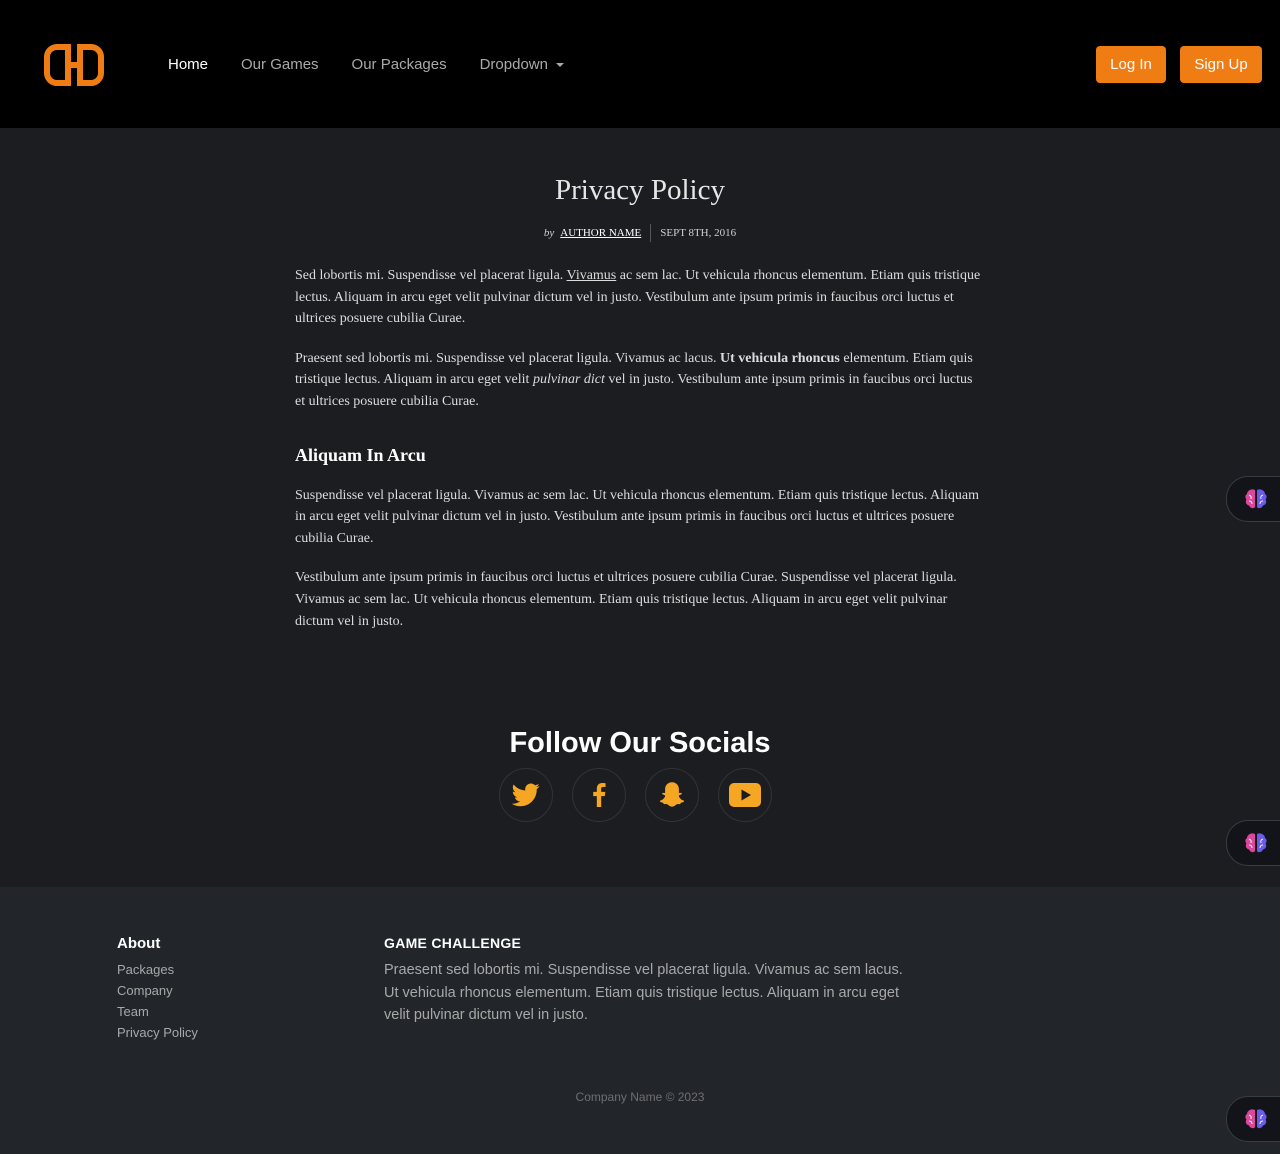 The image size is (1280, 1154). I want to click on snapchat-link, so click(672, 795).